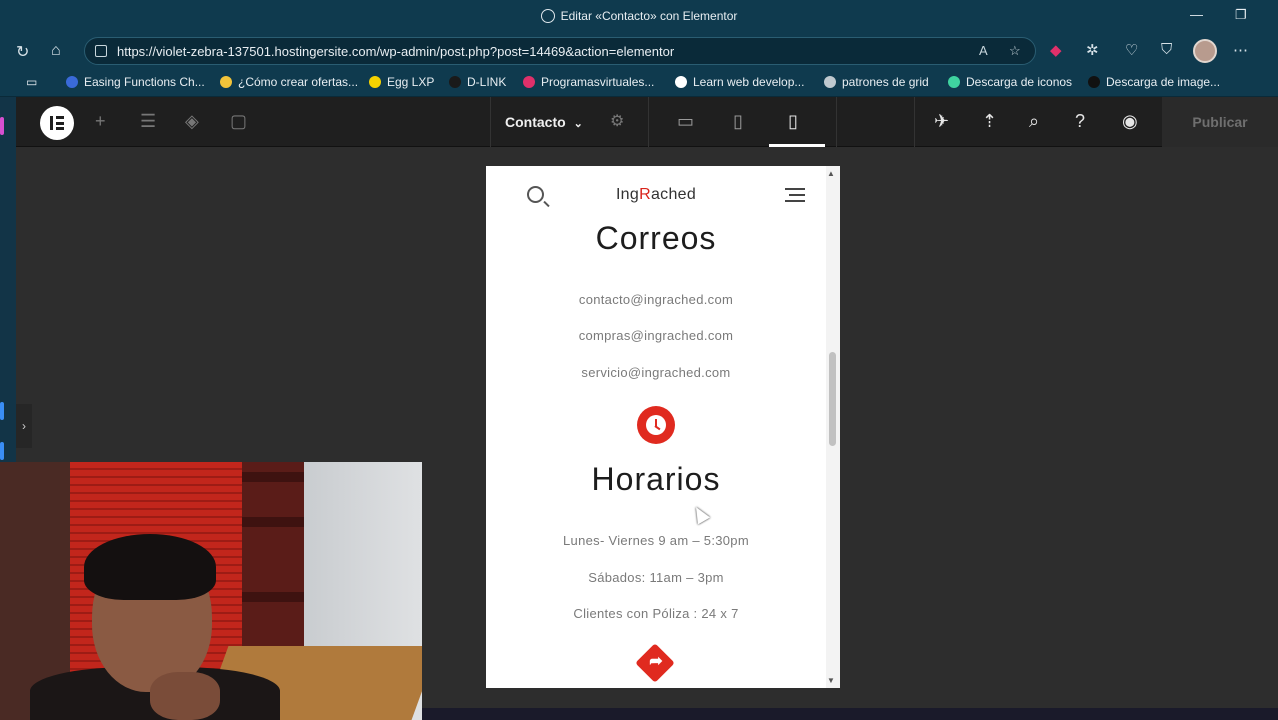 This screenshot has height=720, width=1278. I want to click on profile-avatar, so click(1205, 51).